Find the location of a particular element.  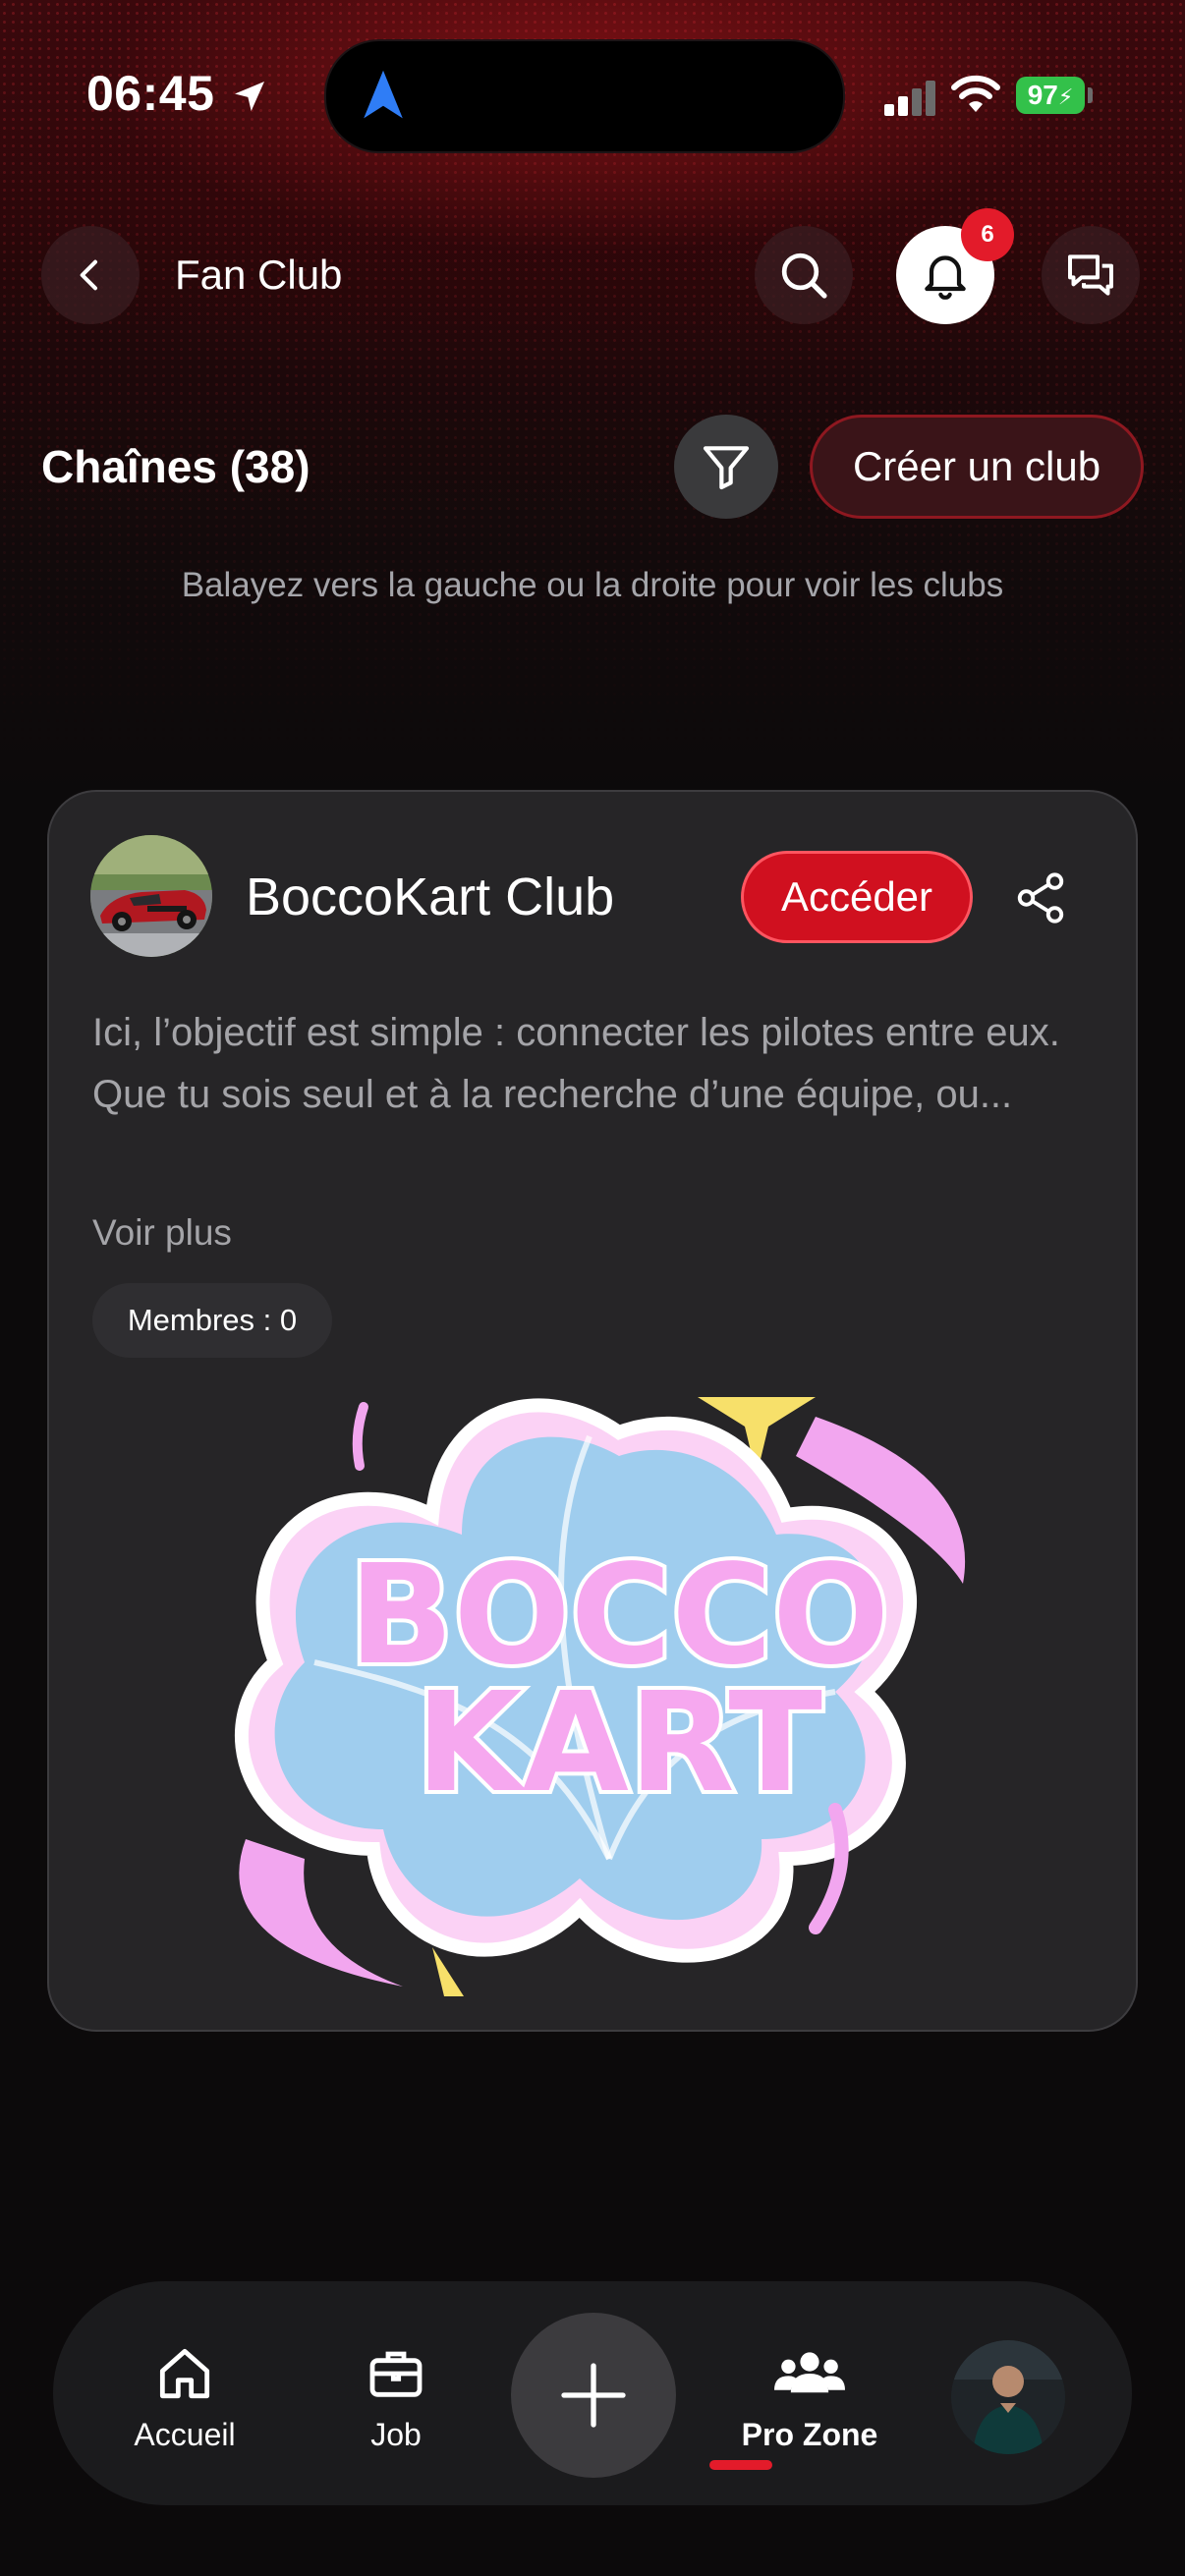

share-icon is located at coordinates (1041, 897).